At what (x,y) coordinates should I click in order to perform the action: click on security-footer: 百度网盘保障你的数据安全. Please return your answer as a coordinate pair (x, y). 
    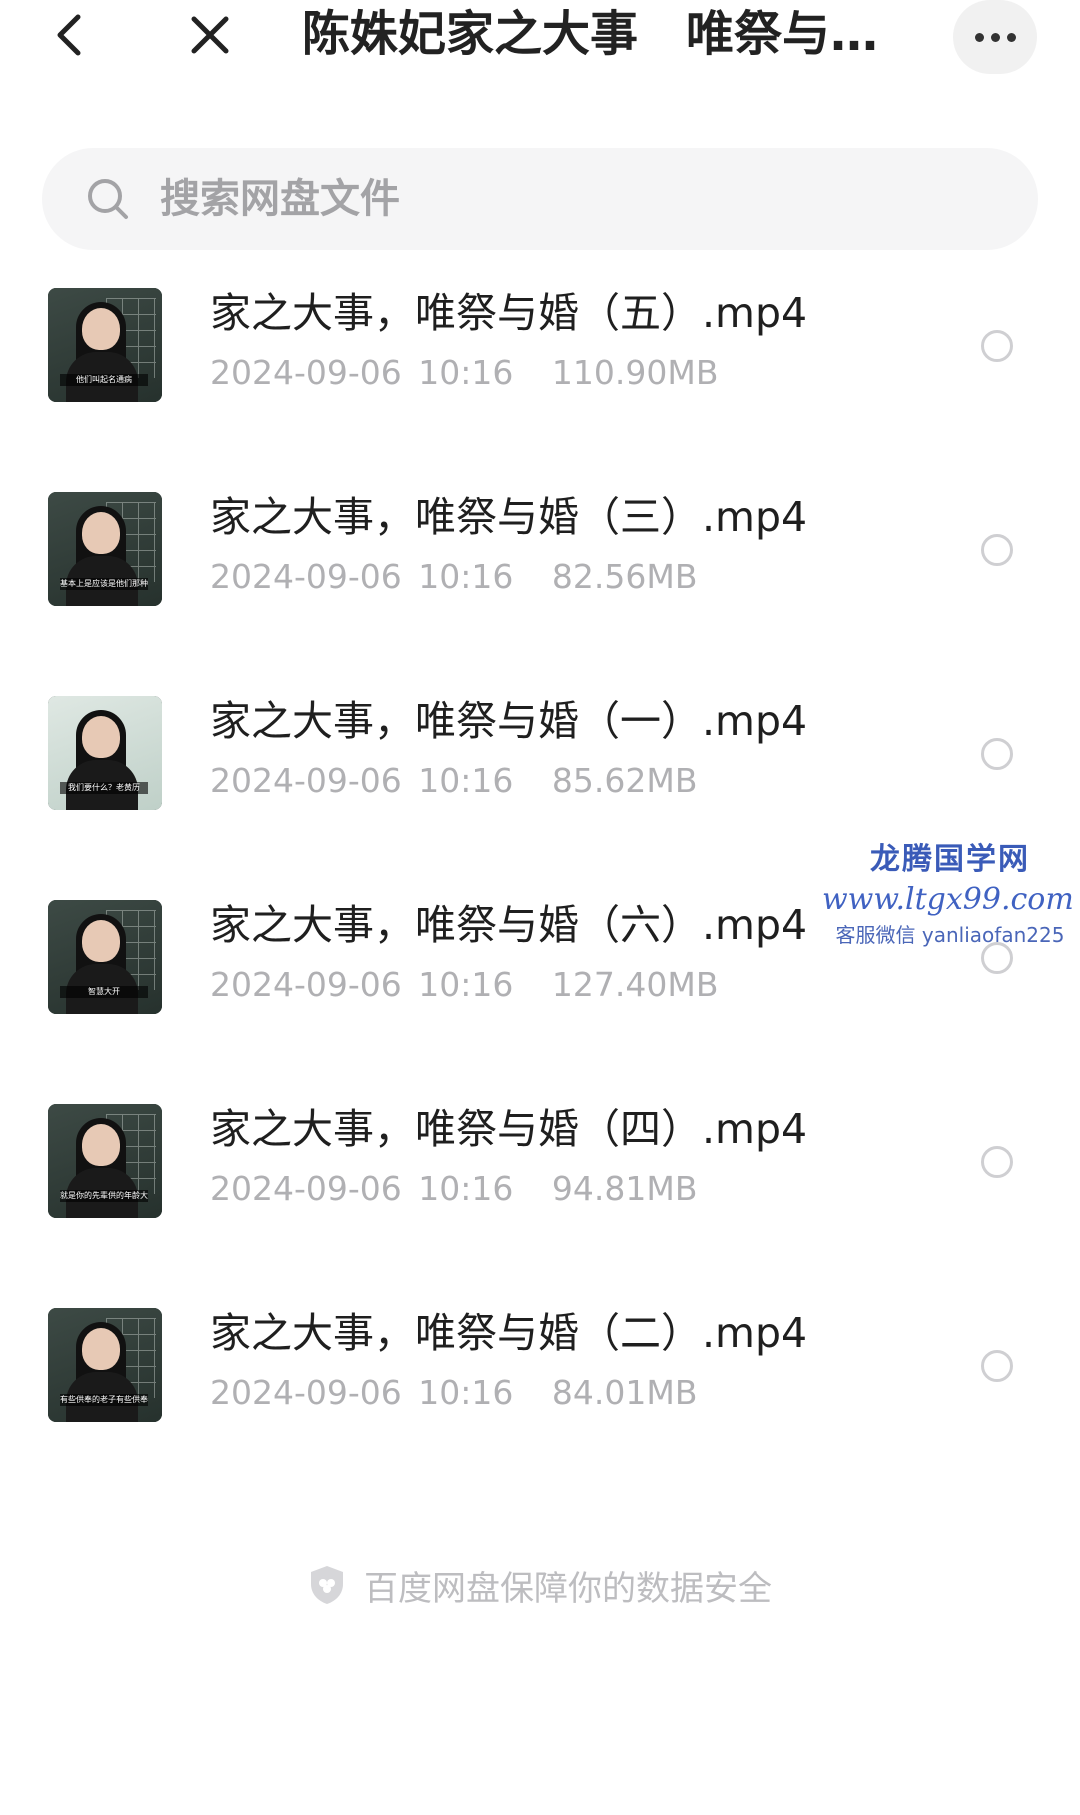
    Looking at the image, I should click on (540, 1585).